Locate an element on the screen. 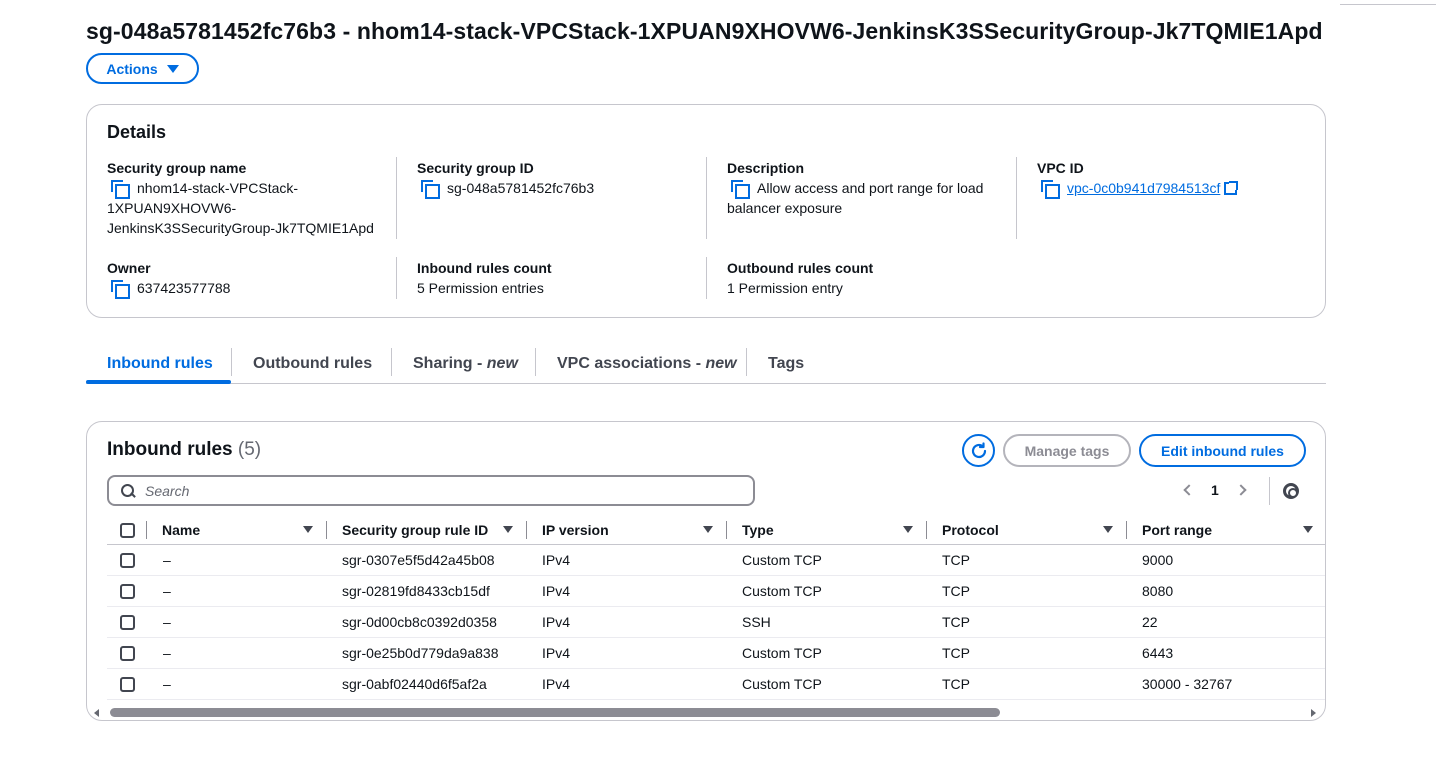  tab-vpc-associations: VPC associations - new is located at coordinates (647, 364).